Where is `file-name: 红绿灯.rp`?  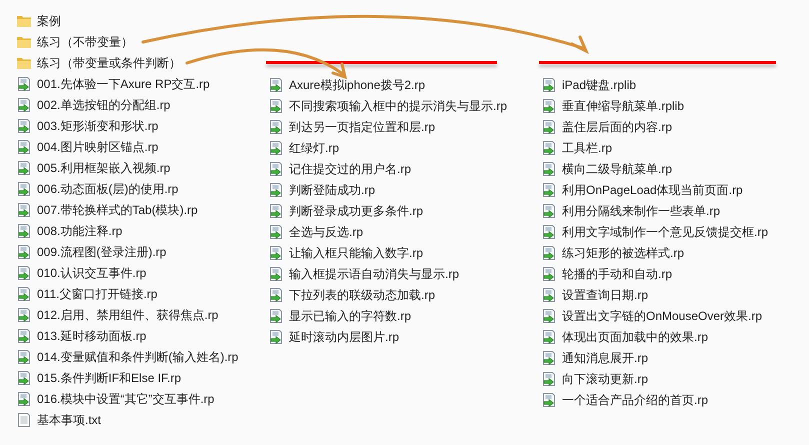
file-name: 红绿灯.rp is located at coordinates (314, 148).